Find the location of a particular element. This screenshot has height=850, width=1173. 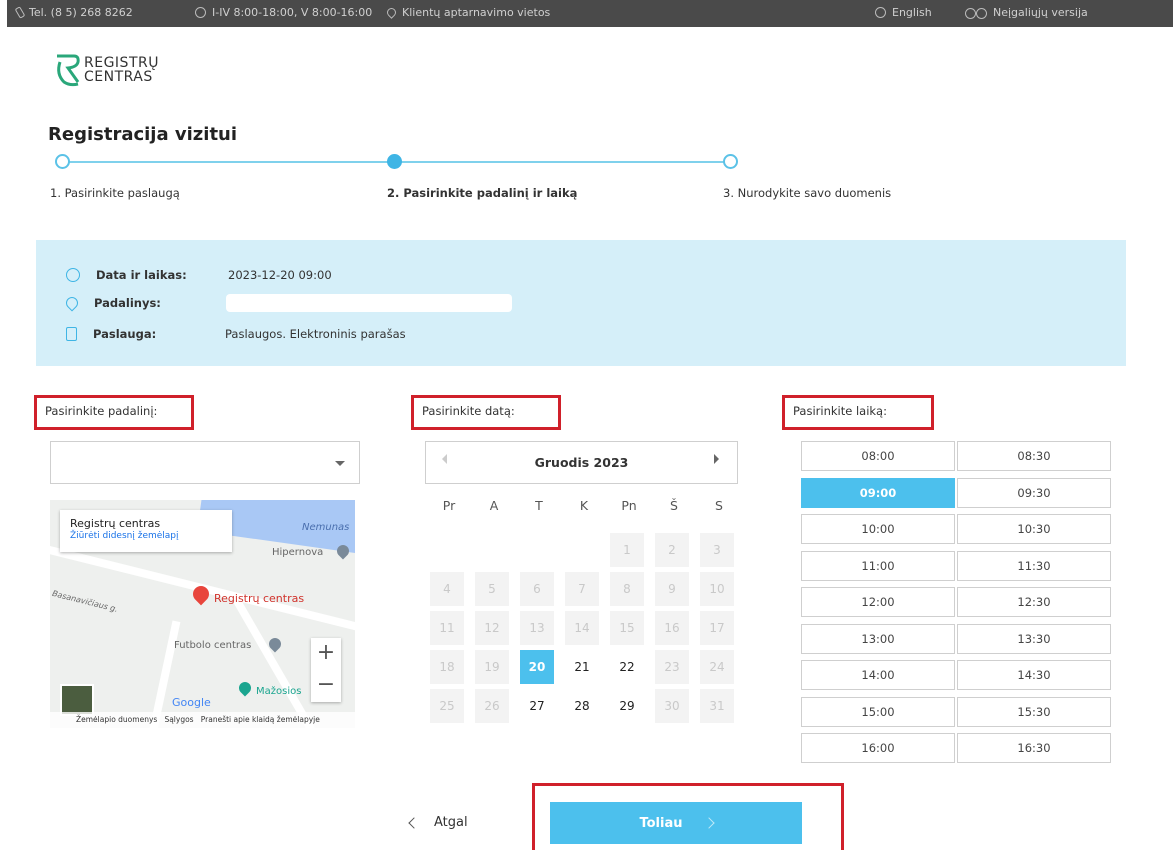

locations-link: Klientų aptarnavimo vietos is located at coordinates (468, 12).